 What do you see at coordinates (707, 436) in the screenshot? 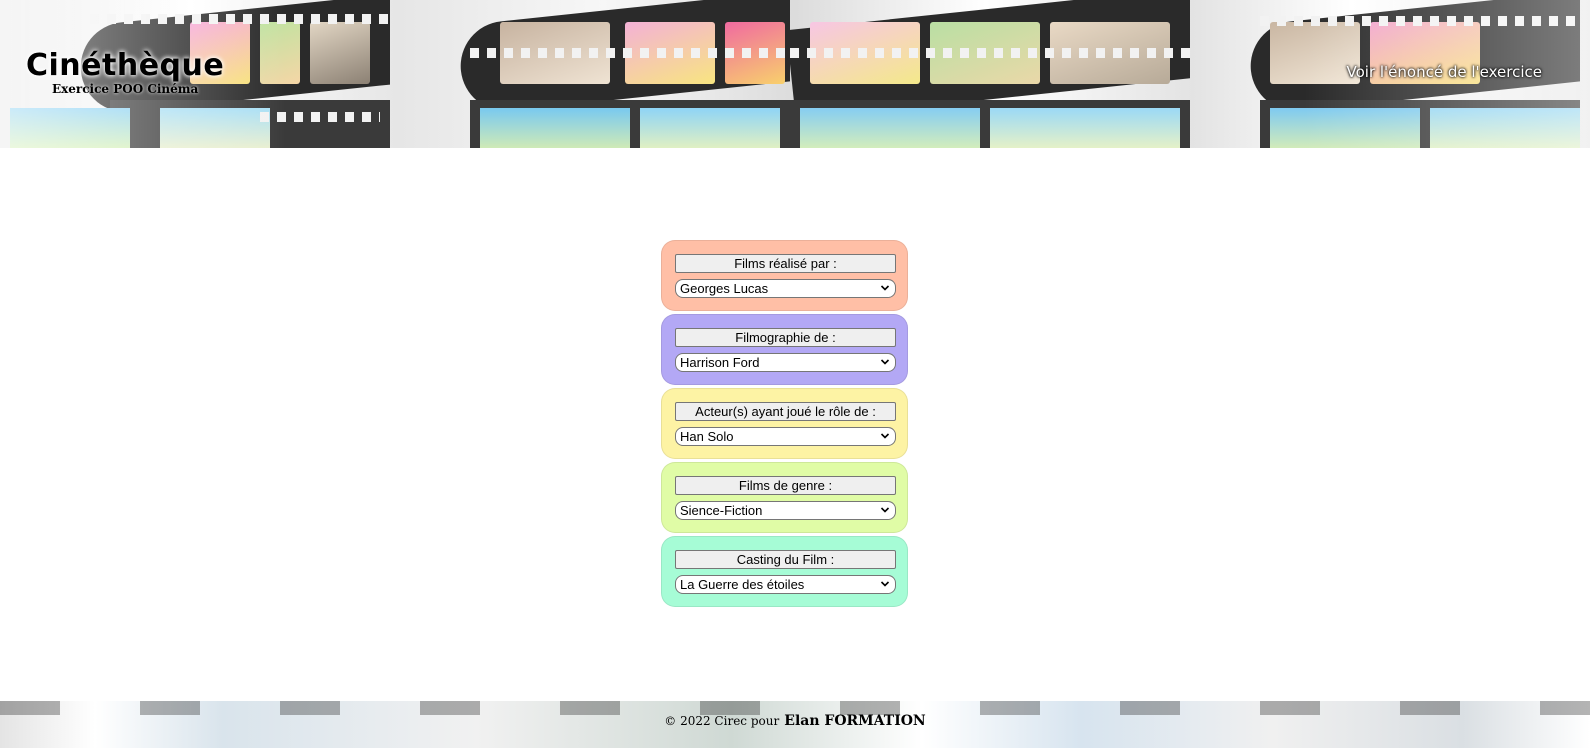
I see `role-select-value: Han Solo` at bounding box center [707, 436].